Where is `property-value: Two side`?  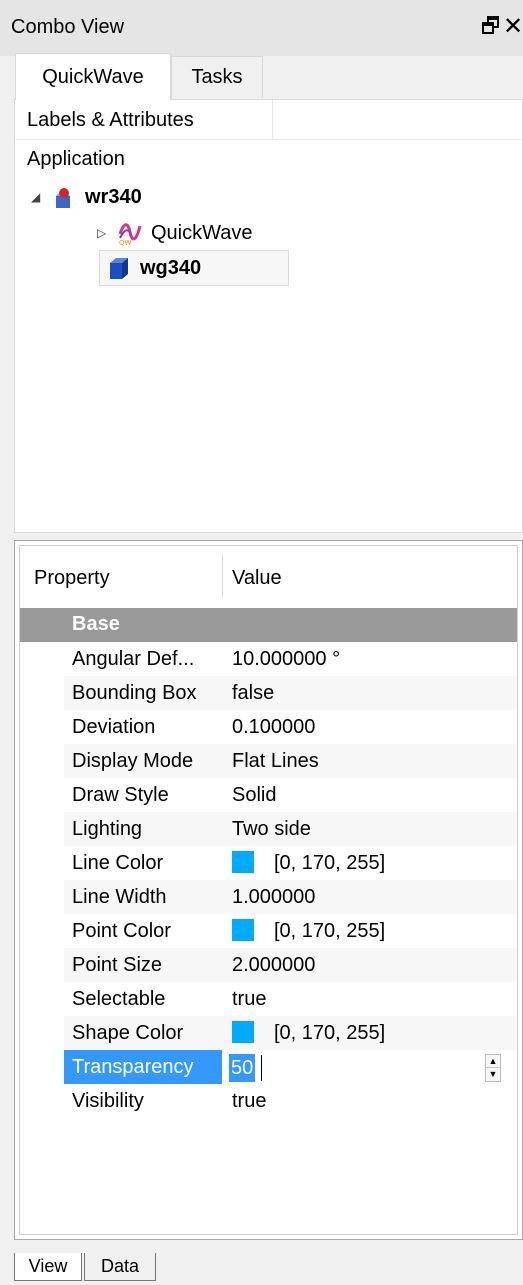
property-value: Two side is located at coordinates (369, 829).